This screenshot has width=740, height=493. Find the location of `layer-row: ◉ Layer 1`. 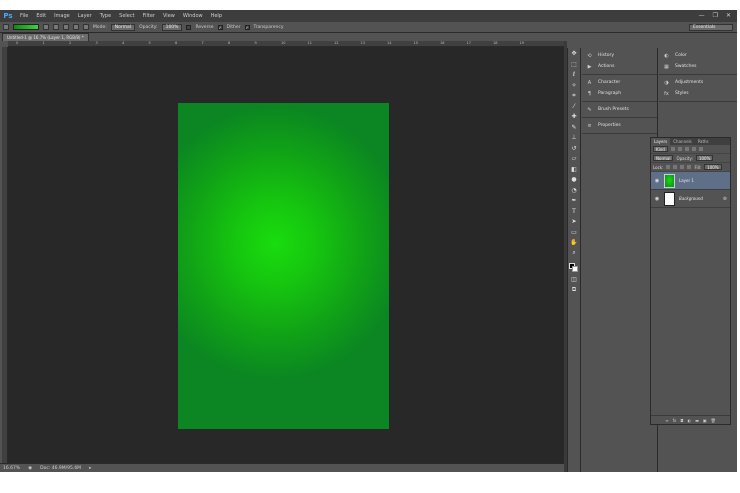

layer-row: ◉ Layer 1 is located at coordinates (690, 181).